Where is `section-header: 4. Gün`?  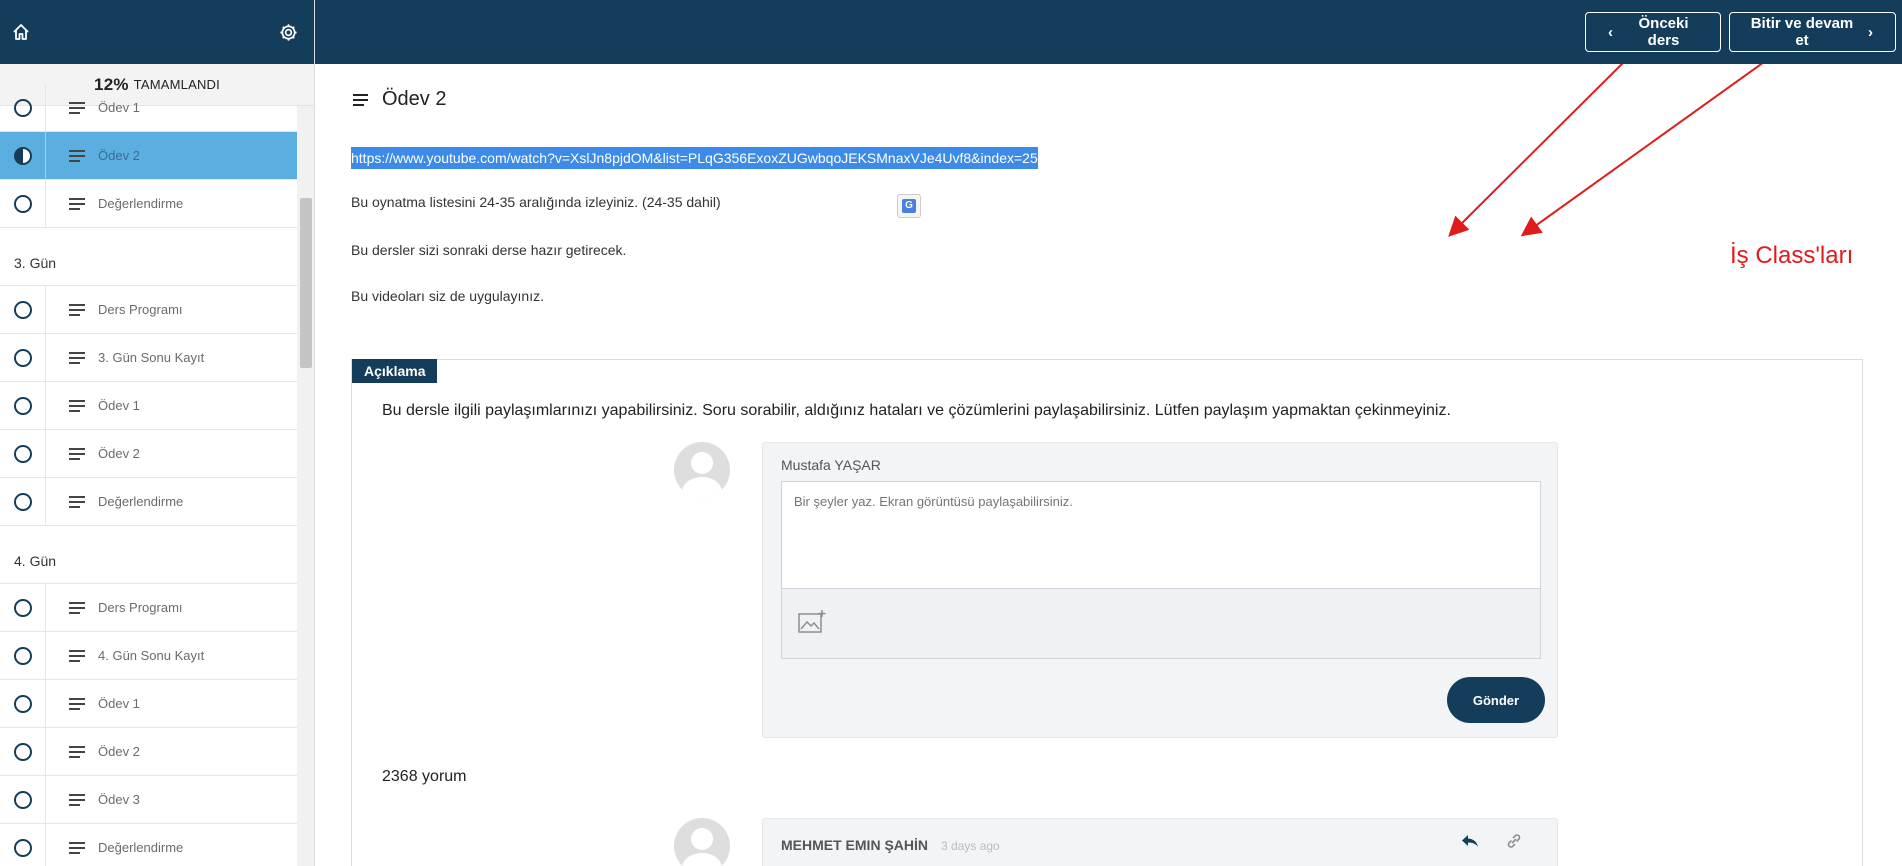
section-header: 4. Gün is located at coordinates (148, 555).